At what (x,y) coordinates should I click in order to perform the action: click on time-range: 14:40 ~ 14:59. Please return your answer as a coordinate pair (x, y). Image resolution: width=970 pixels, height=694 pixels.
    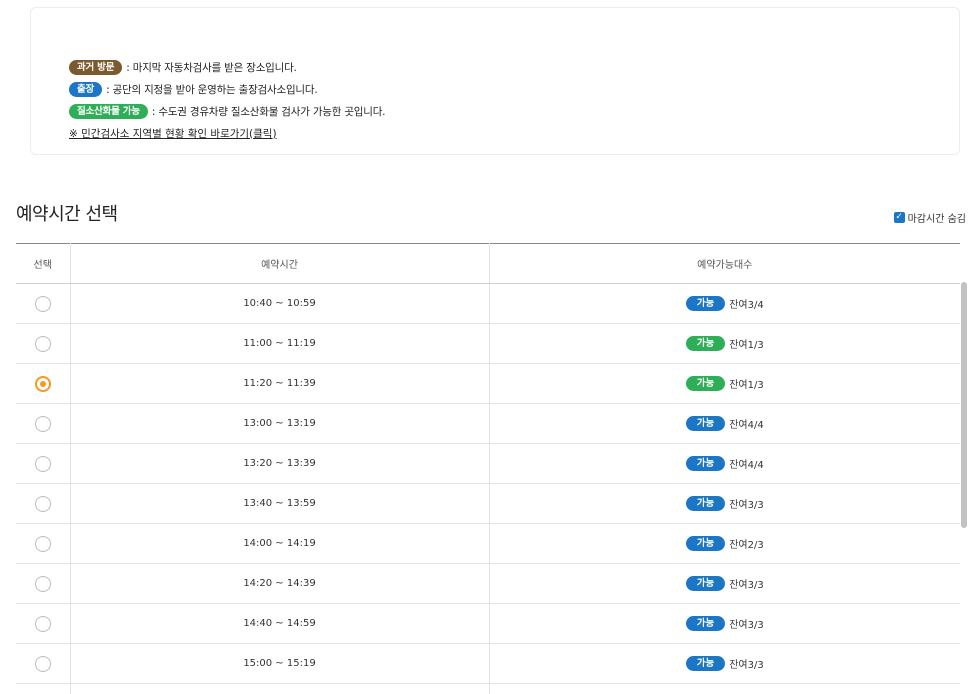
    Looking at the image, I should click on (279, 623).